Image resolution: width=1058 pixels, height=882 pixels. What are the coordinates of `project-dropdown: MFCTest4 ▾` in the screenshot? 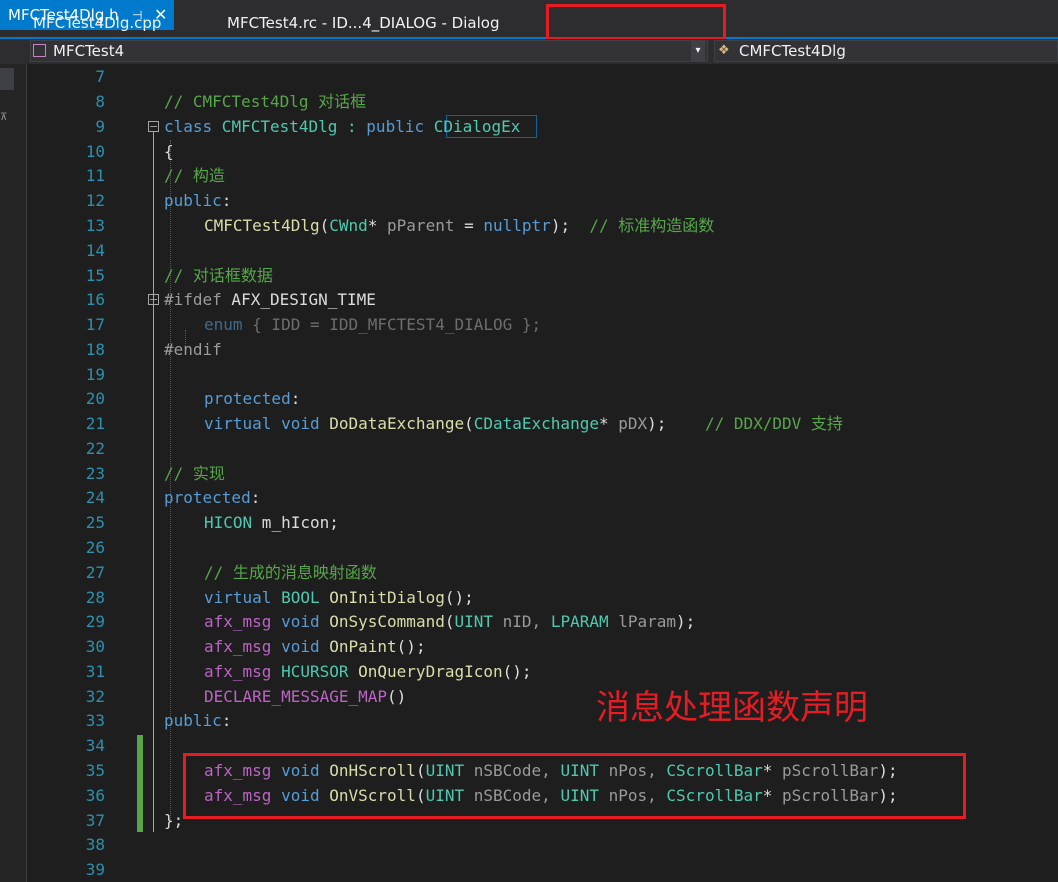 It's located at (369, 51).